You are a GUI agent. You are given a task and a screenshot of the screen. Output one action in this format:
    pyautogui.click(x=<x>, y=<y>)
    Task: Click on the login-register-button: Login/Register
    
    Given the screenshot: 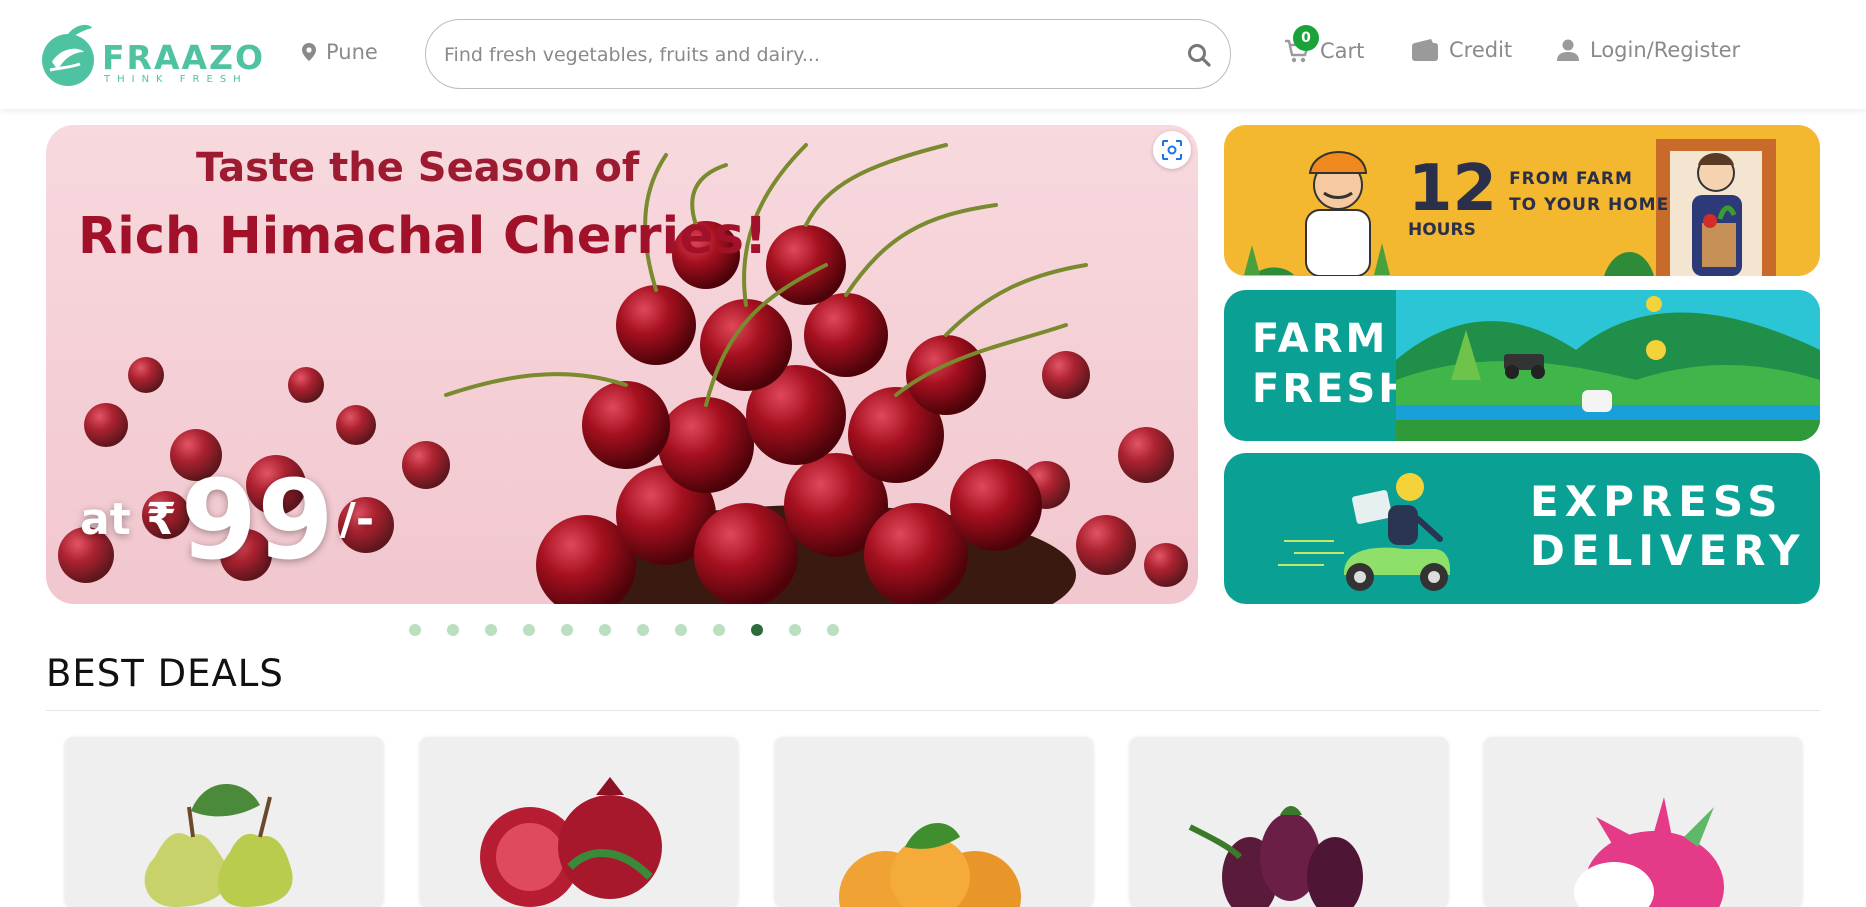 What is the action you would take?
    pyautogui.click(x=1648, y=50)
    